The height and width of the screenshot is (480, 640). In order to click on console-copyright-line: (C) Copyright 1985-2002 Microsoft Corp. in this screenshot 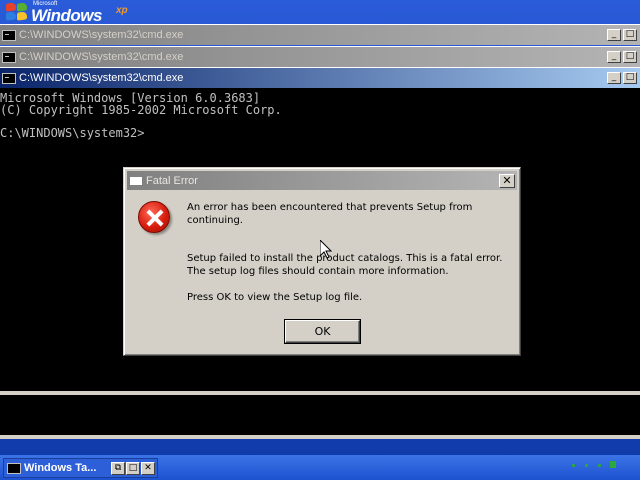, I will do `click(141, 110)`.